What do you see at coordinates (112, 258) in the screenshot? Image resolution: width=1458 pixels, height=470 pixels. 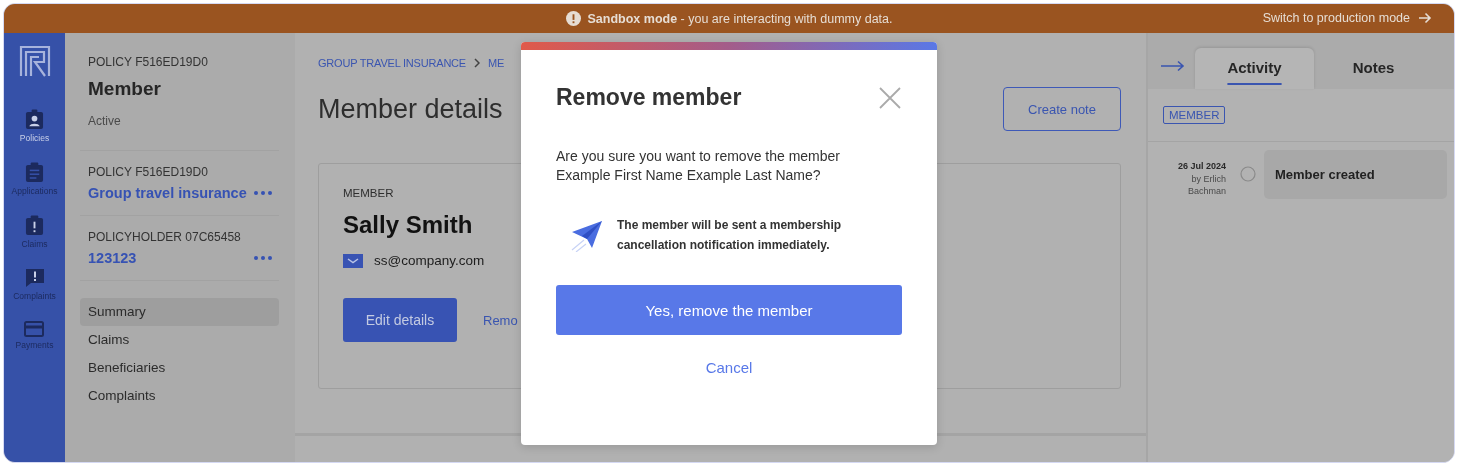 I see `section-link: 123123` at bounding box center [112, 258].